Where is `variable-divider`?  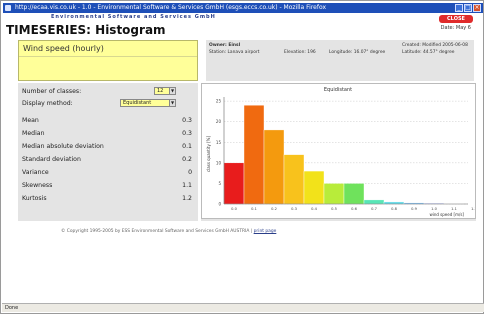
variable-divider is located at coordinates (108, 56).